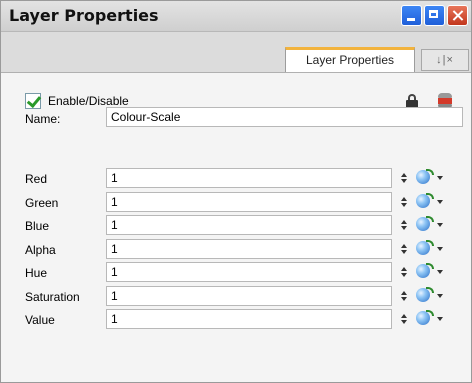 The image size is (472, 383). I want to click on minimize-button, so click(411, 15).